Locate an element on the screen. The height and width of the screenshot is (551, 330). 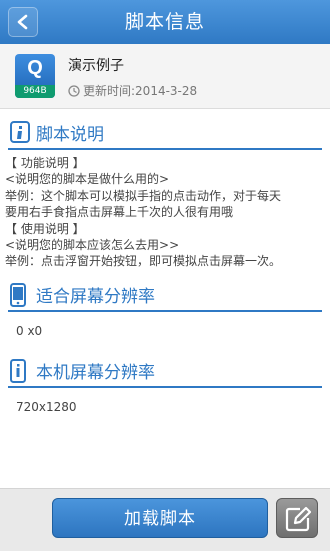
description-line: 【 使用说明 】 is located at coordinates (45, 228).